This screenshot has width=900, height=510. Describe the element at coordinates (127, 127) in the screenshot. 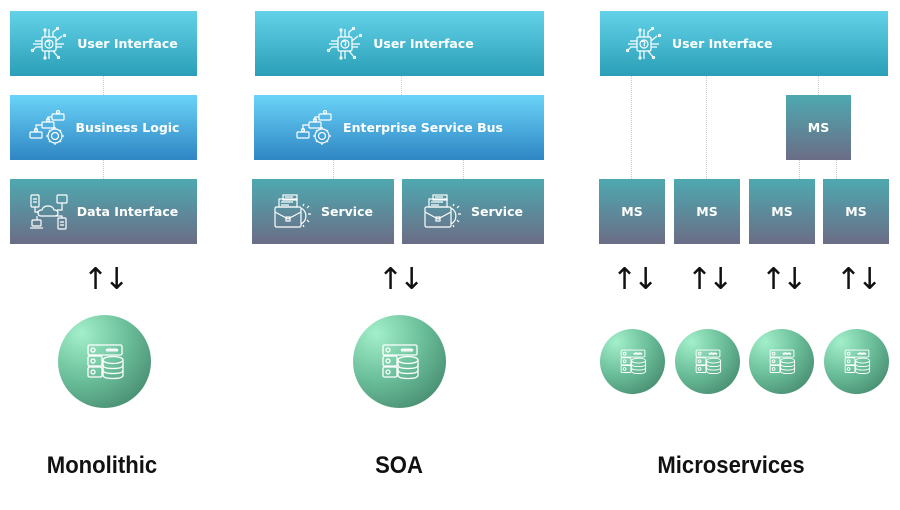

I see `layer-label: Business Logic` at that location.